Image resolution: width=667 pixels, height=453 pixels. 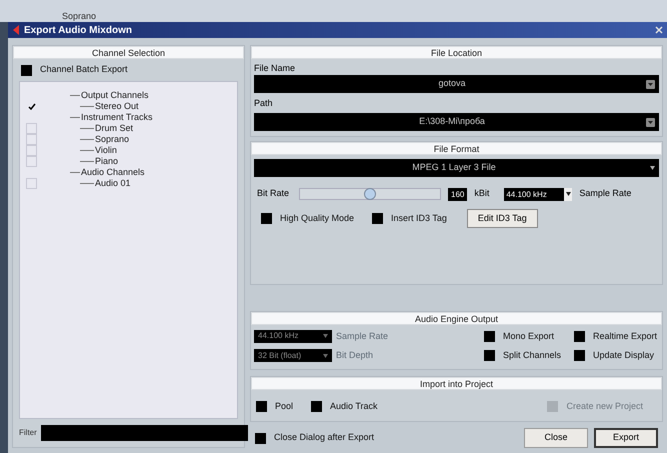 What do you see at coordinates (115, 95) in the screenshot?
I see `tree-group-label: Output Channels` at bounding box center [115, 95].